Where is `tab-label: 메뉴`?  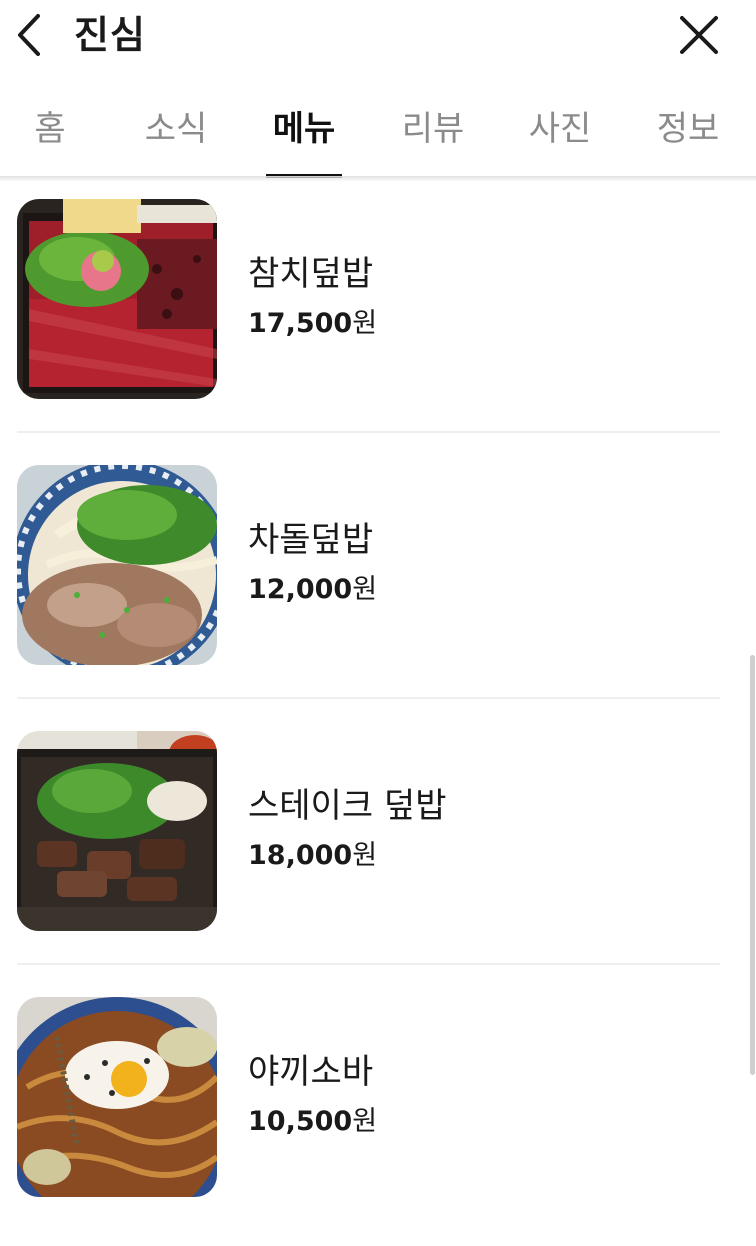
tab-label: 메뉴 is located at coordinates (304, 129).